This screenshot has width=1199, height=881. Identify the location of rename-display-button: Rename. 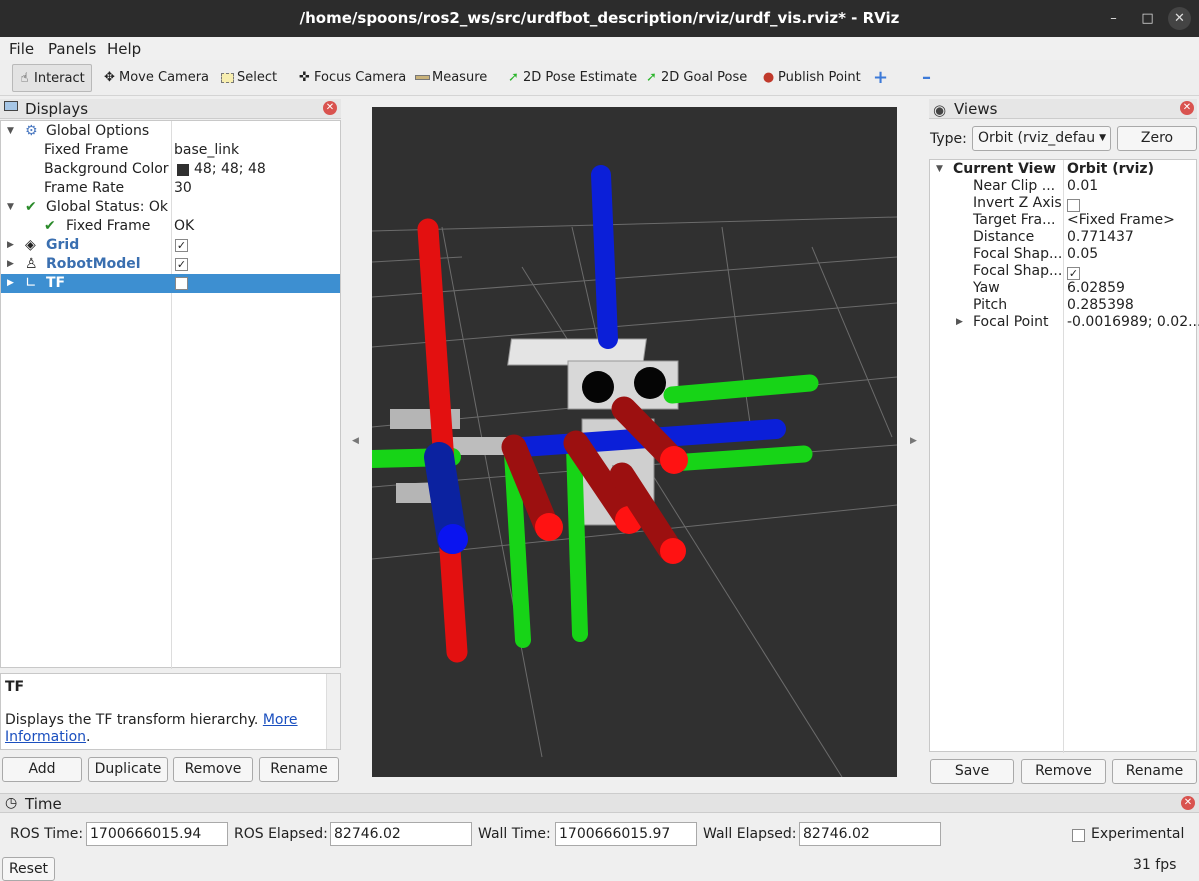
(299, 769).